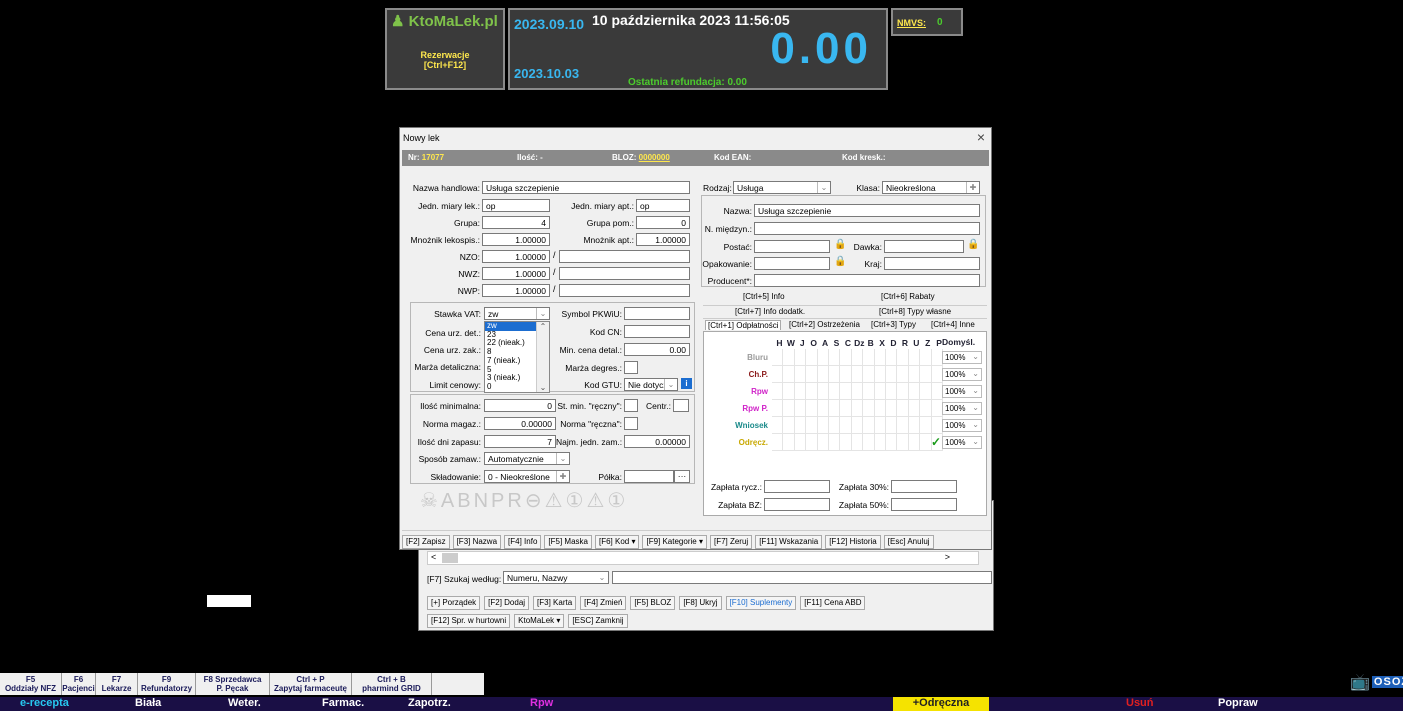 This screenshot has width=1403, height=711. Describe the element at coordinates (523, 542) in the screenshot. I see `dialog-button: [F4] Info` at that location.